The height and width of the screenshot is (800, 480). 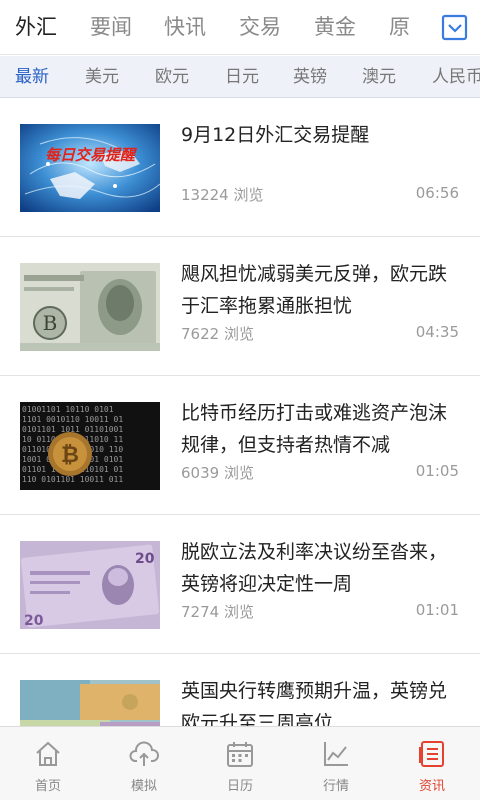 What do you see at coordinates (144, 753) in the screenshot?
I see `cloud-upload-icon` at bounding box center [144, 753].